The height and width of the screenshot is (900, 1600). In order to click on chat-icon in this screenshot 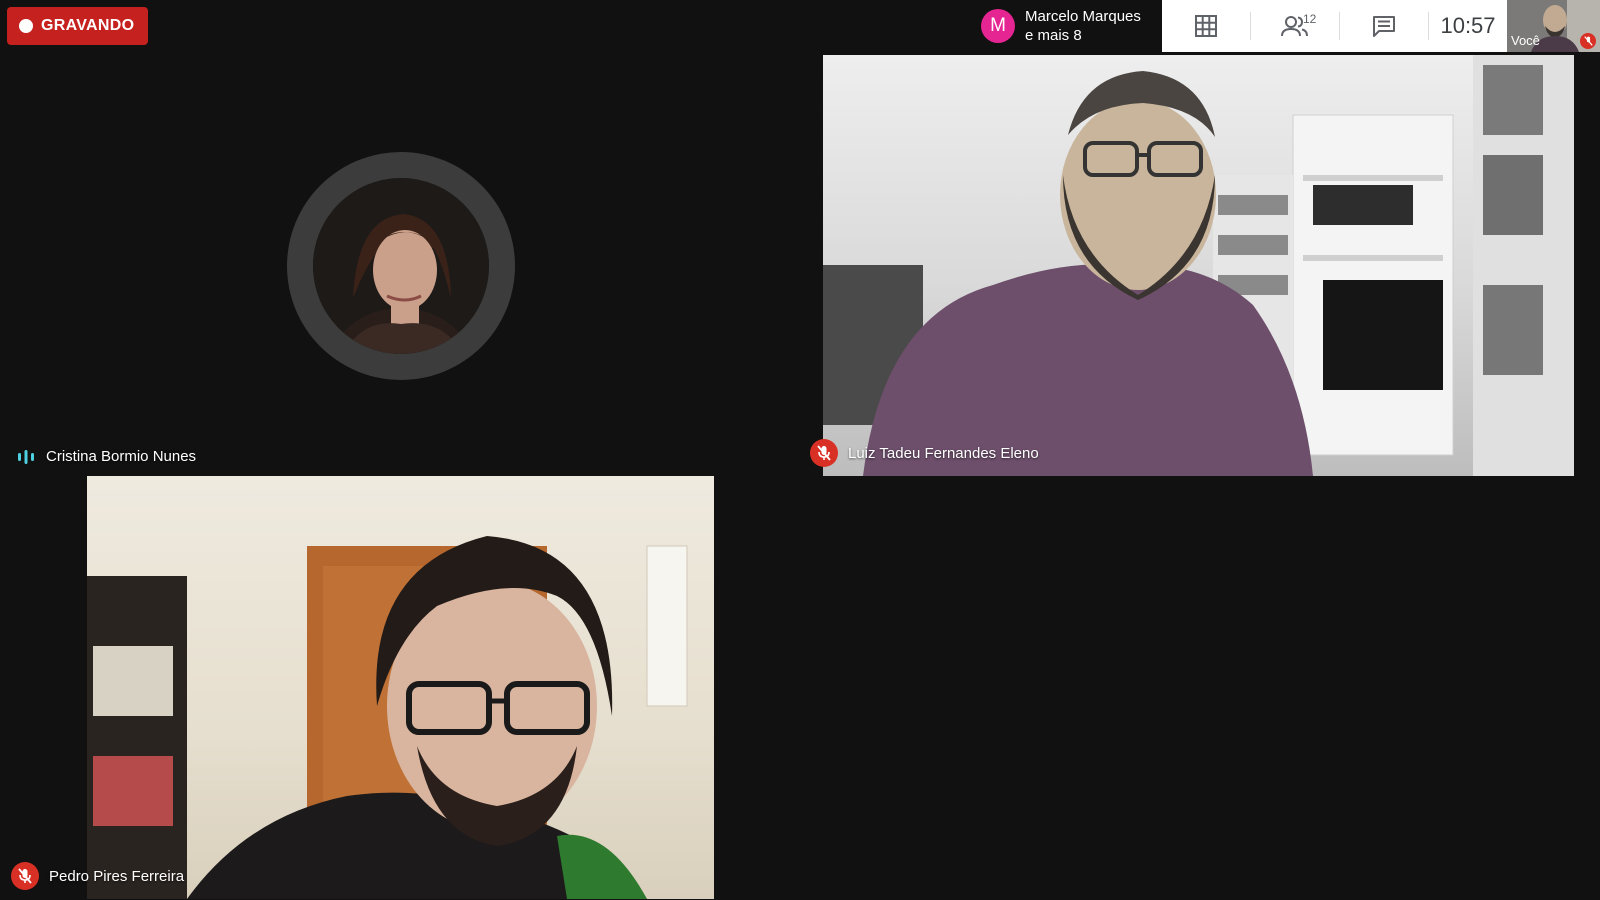, I will do `click(1384, 26)`.